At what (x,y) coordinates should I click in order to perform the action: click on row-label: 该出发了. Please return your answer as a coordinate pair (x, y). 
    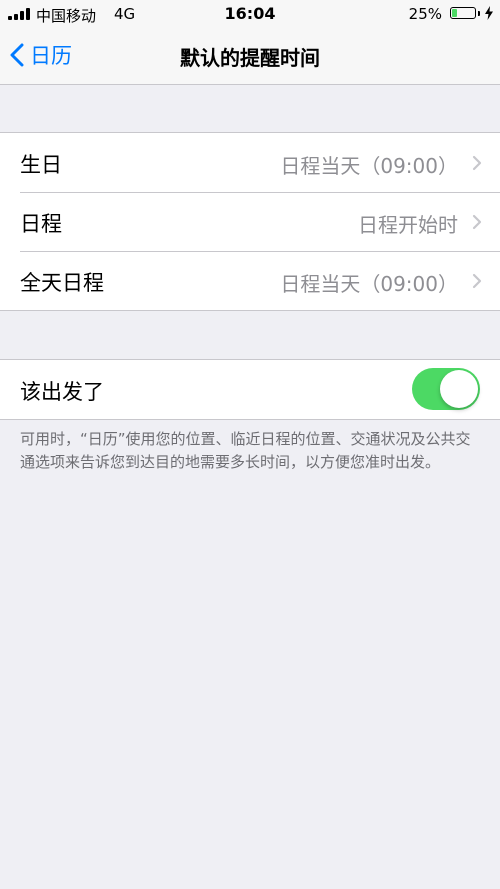
    Looking at the image, I should click on (62, 392).